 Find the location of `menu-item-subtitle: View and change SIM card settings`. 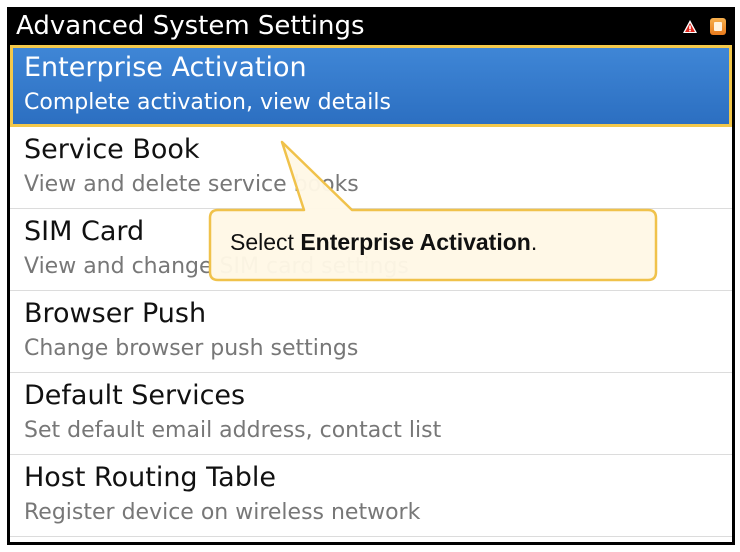

menu-item-subtitle: View and change SIM card settings is located at coordinates (216, 266).